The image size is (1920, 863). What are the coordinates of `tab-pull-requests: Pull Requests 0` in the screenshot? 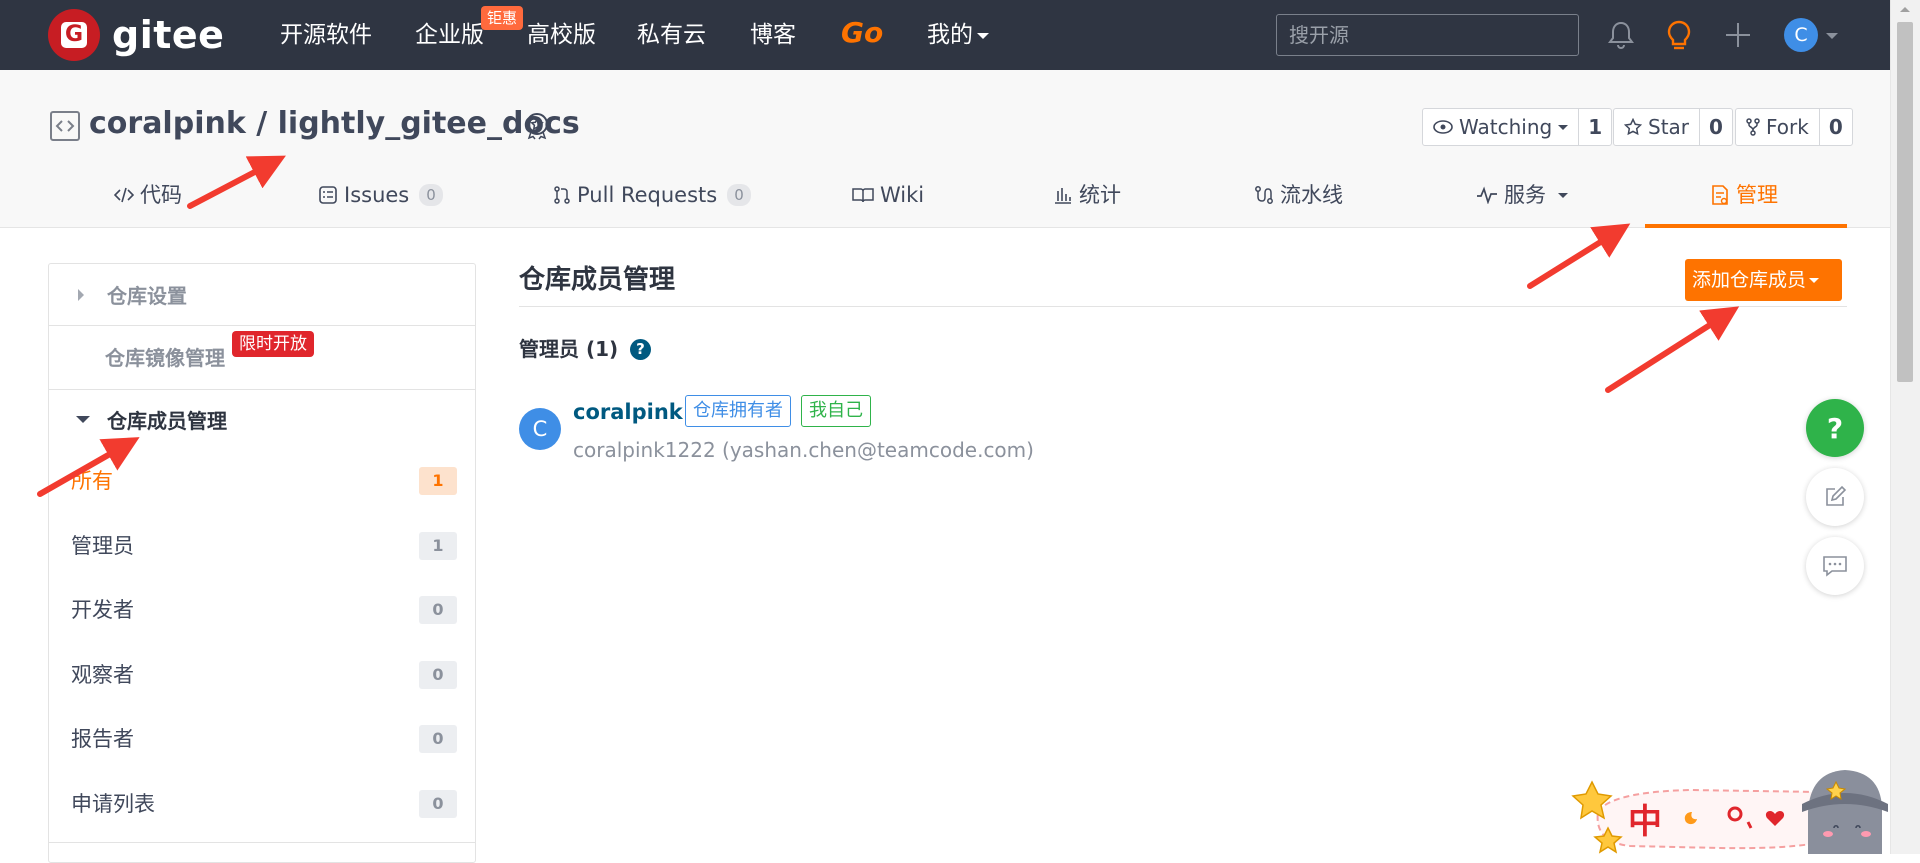 It's located at (652, 195).